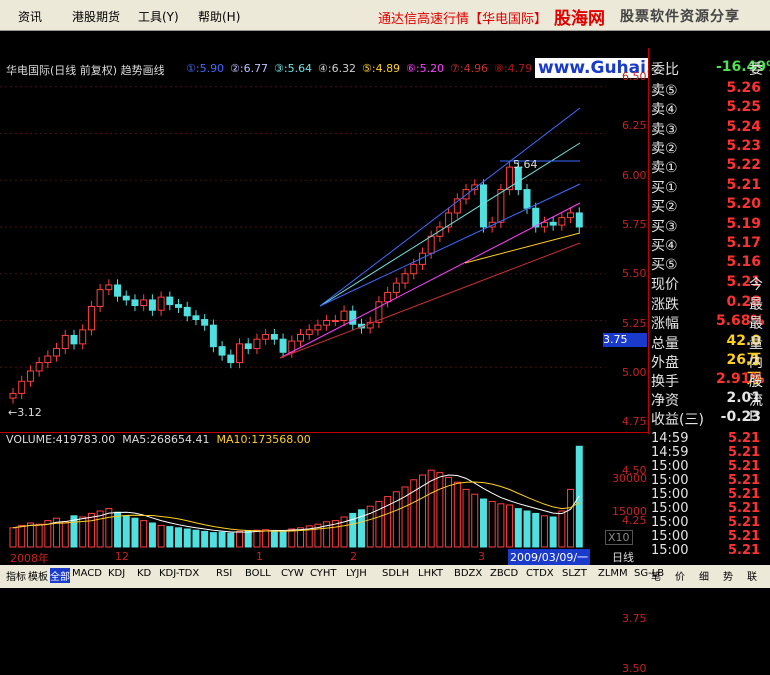 Image resolution: width=770 pixels, height=675 pixels. What do you see at coordinates (706, 147) in the screenshot?
I see `quote-row: 卖② 5.23` at bounding box center [706, 147].